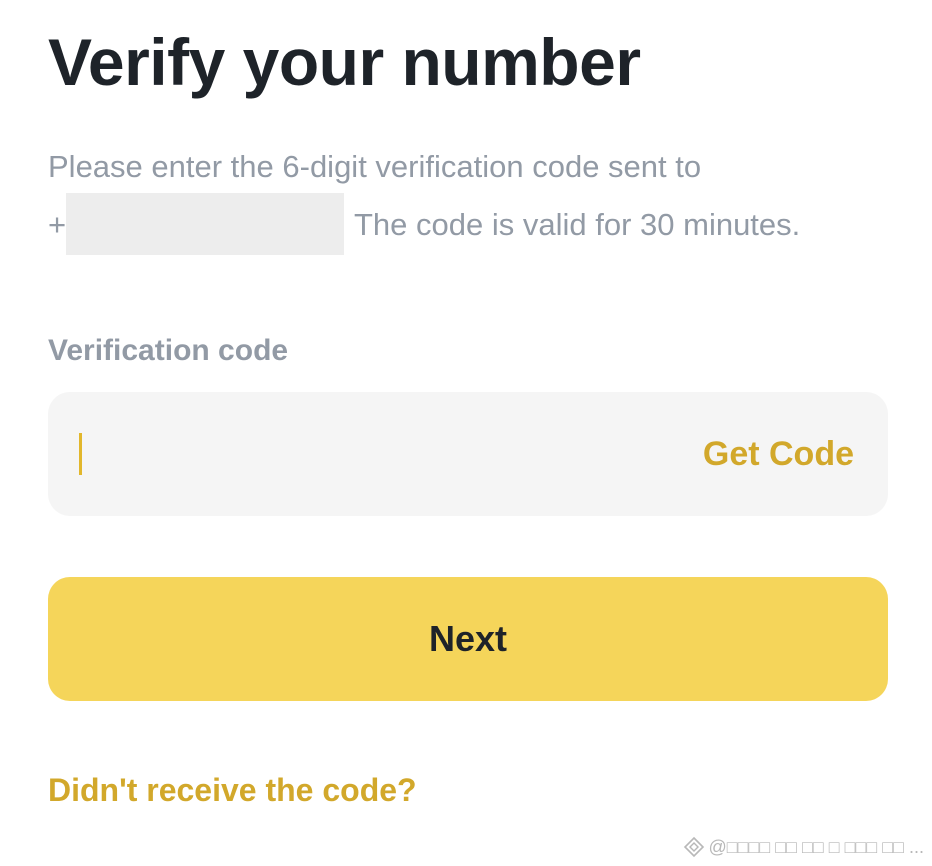 Image resolution: width=932 pixels, height=866 pixels. Describe the element at coordinates (80, 454) in the screenshot. I see `text-caret` at that location.